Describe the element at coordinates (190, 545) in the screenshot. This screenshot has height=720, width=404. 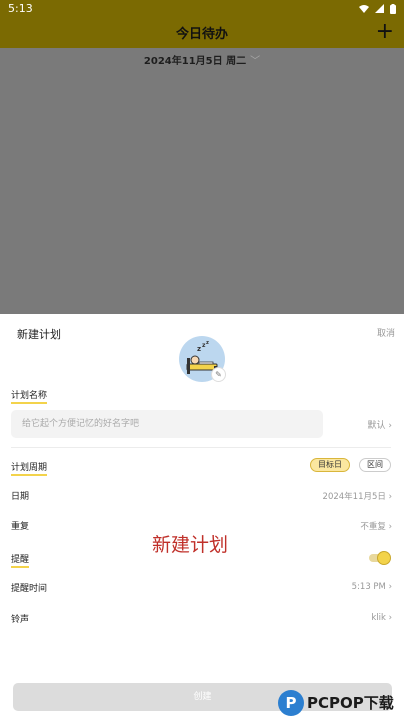
I see `caption-overlay: 新建计划` at that location.